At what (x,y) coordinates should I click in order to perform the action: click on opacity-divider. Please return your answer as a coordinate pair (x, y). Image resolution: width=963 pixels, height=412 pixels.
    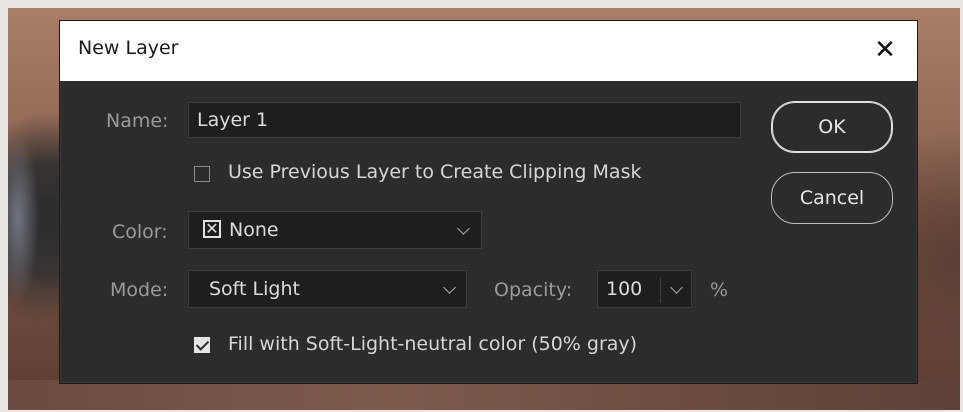
    Looking at the image, I should click on (660, 290).